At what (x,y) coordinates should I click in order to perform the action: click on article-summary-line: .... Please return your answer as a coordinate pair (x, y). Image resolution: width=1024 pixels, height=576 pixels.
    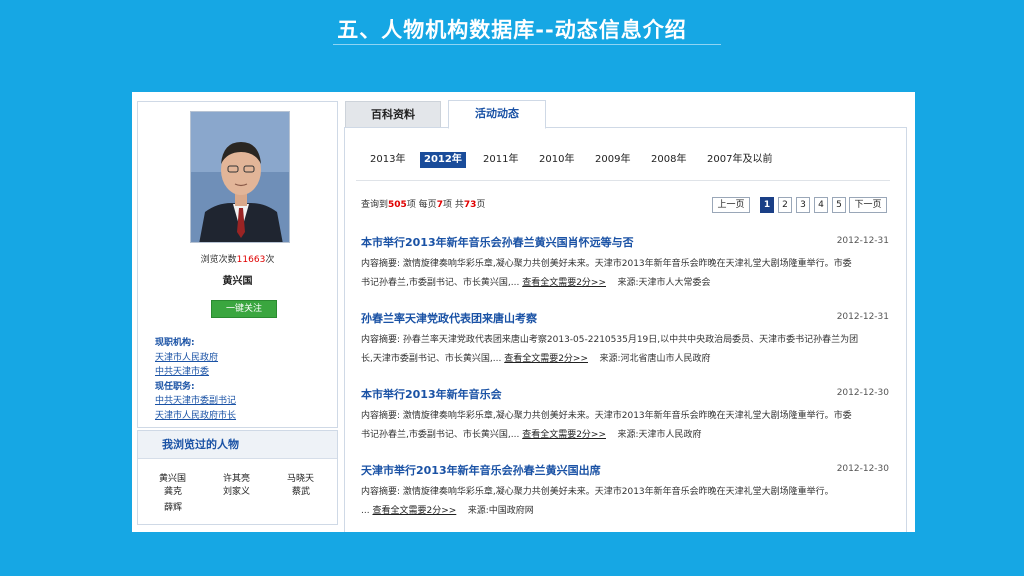
    Looking at the image, I should click on (365, 511).